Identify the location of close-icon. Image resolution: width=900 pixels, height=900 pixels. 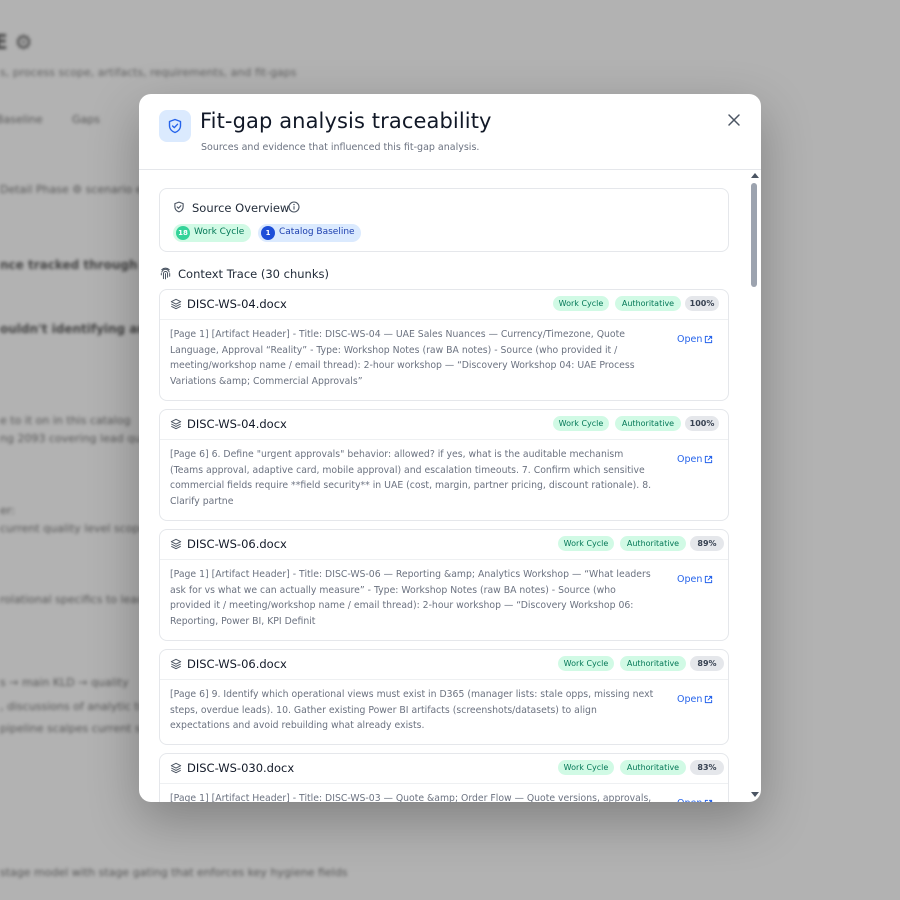
(734, 120).